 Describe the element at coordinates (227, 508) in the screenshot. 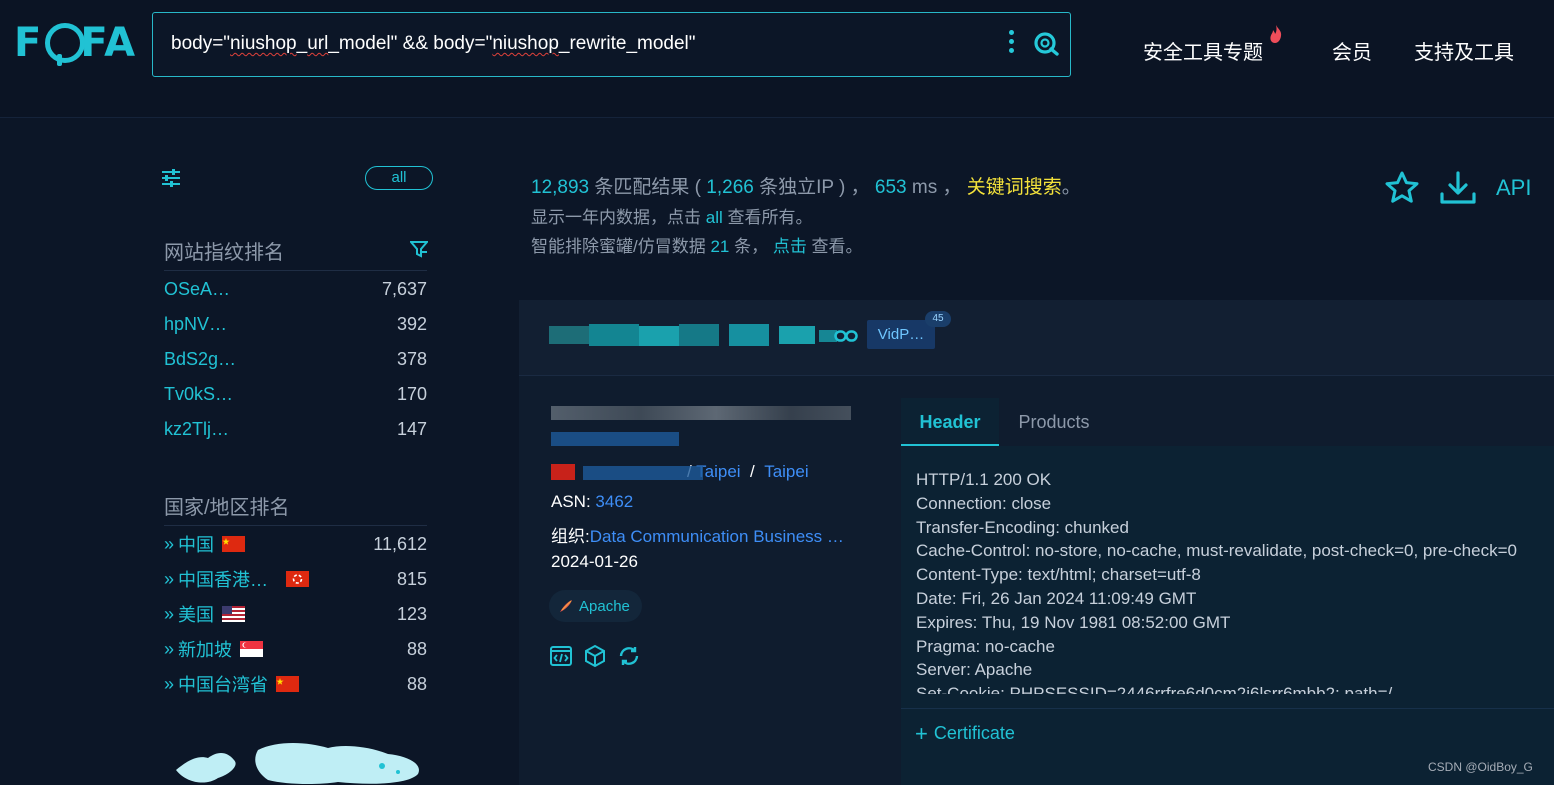

I see `country-ranking-title: 国家/地区排名` at that location.